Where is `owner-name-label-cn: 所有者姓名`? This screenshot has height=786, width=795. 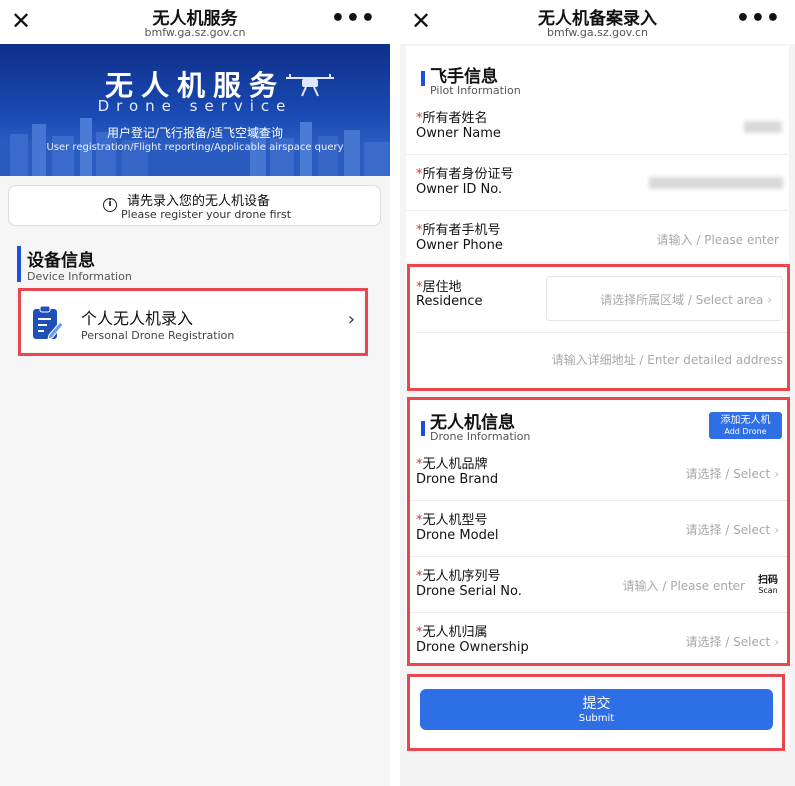
owner-name-label-cn: 所有者姓名 is located at coordinates (455, 118).